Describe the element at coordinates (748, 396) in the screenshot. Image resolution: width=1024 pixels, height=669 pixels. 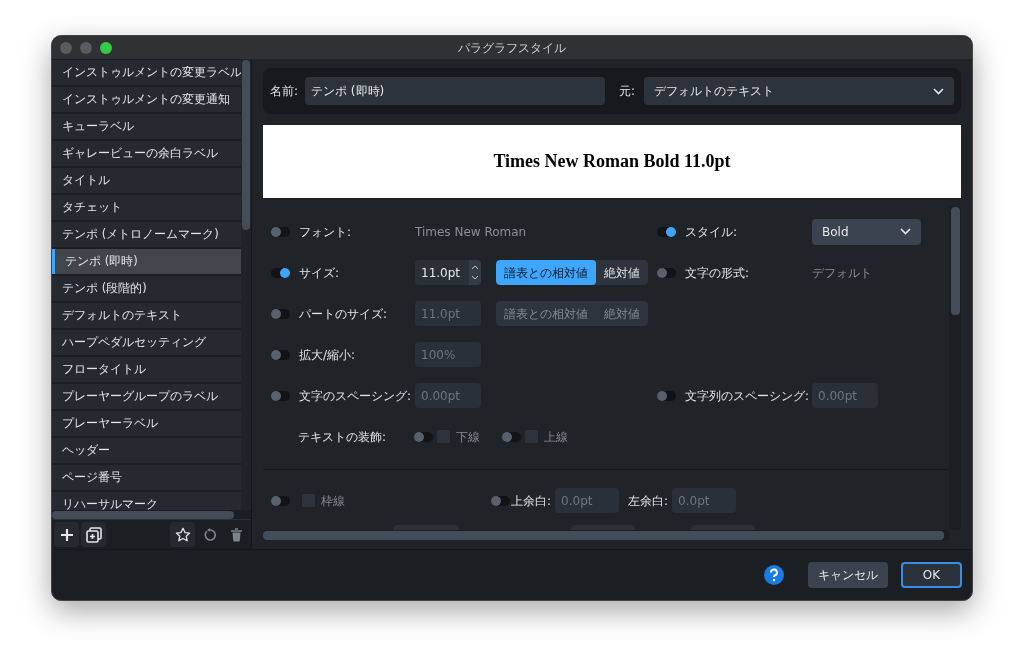
I see `setting-label: 文字列のスペーシング:` at that location.